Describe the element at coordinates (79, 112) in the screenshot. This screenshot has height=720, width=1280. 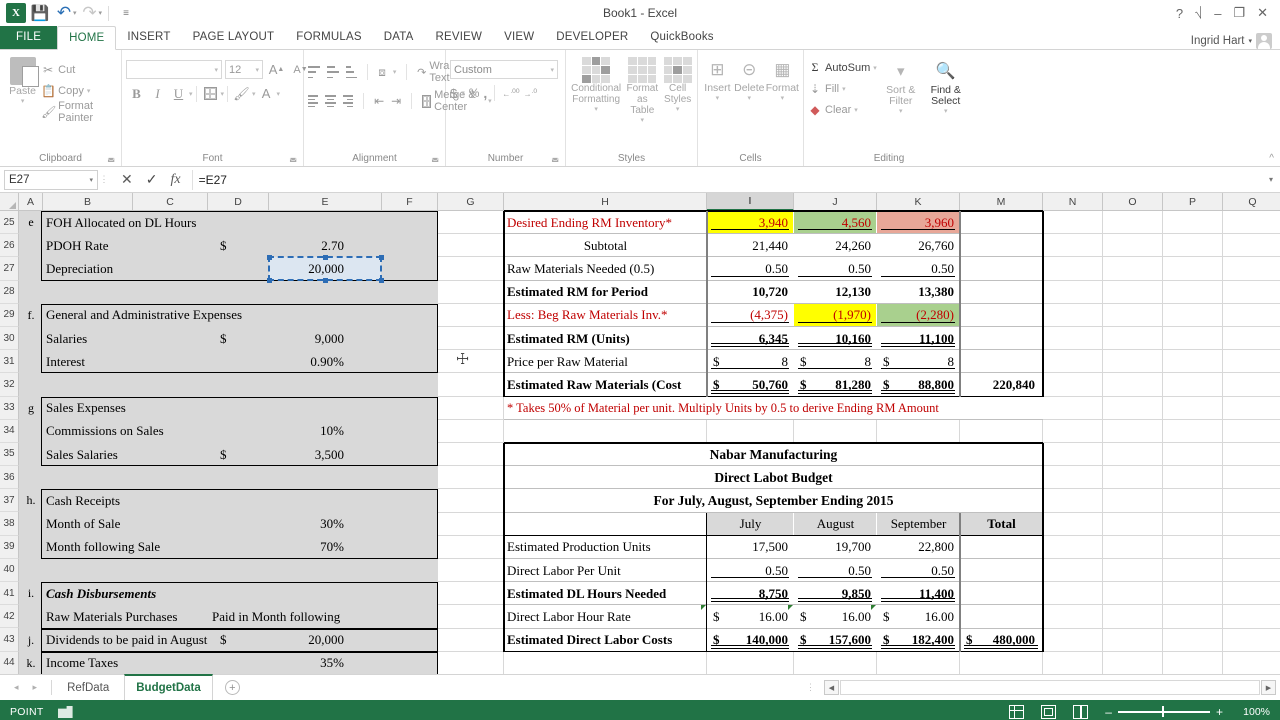
I see `format-painter-button: 🖌 Format Painter` at that location.